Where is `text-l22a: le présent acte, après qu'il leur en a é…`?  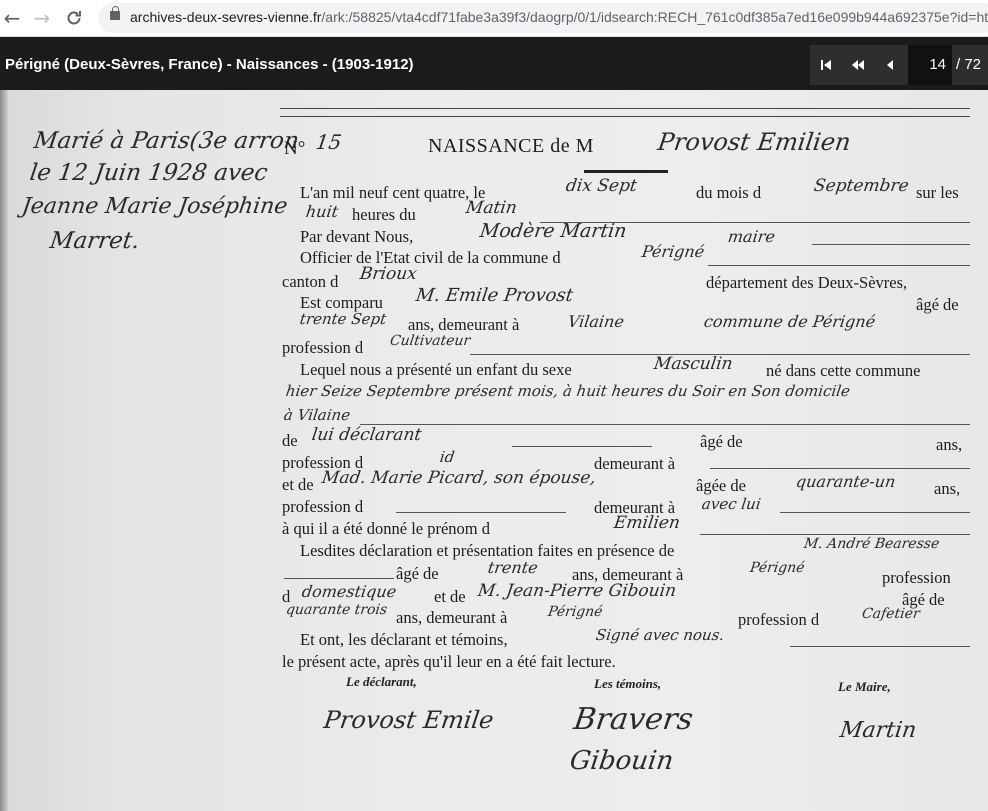
text-l22a: le présent acte, après qu'il leur en a é… is located at coordinates (449, 661).